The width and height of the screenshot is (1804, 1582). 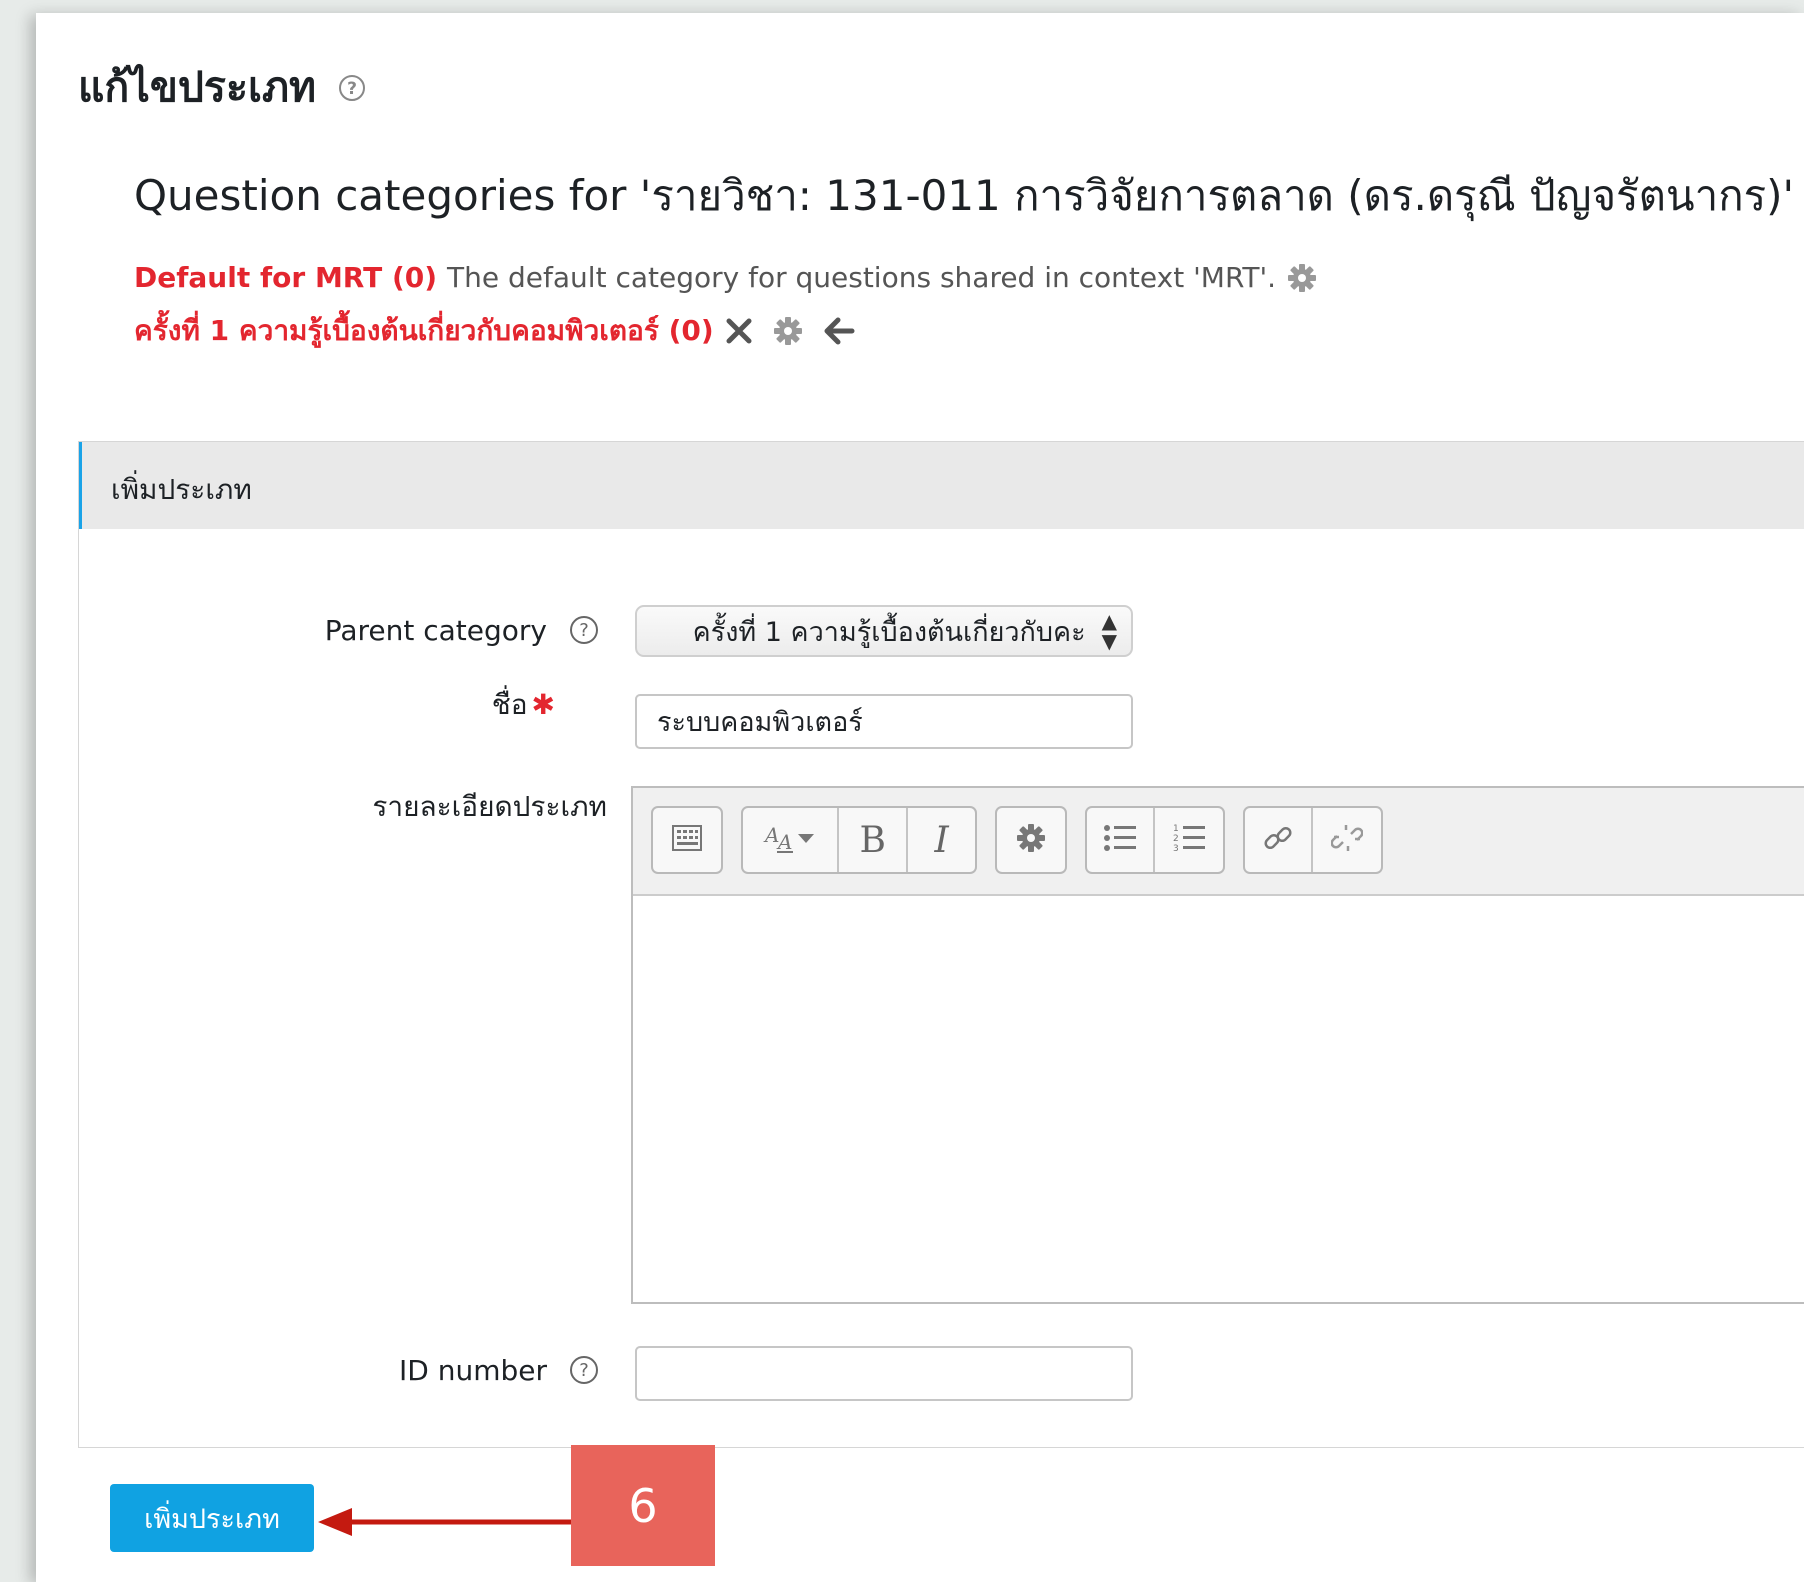 I want to click on annotation-arrow, so click(x=445, y=1522).